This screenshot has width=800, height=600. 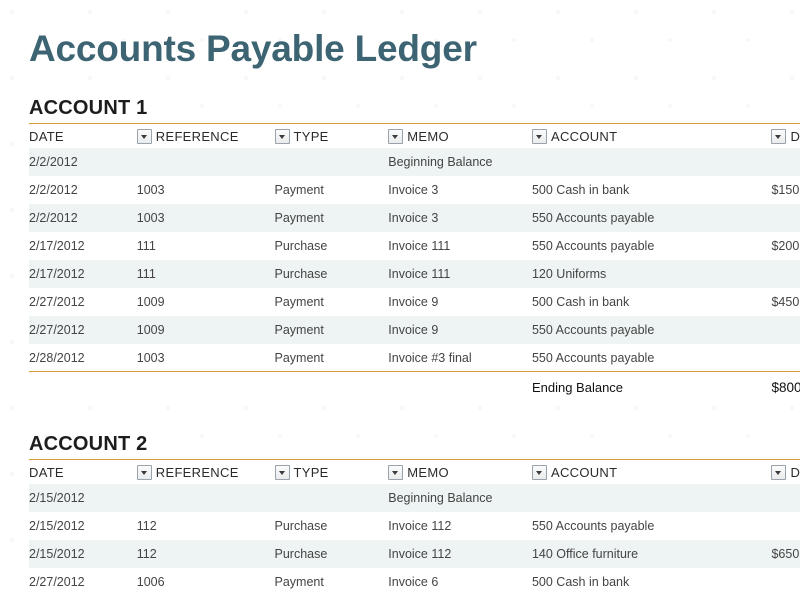 I want to click on ending-balance-label: Ending Balance, so click(x=577, y=387).